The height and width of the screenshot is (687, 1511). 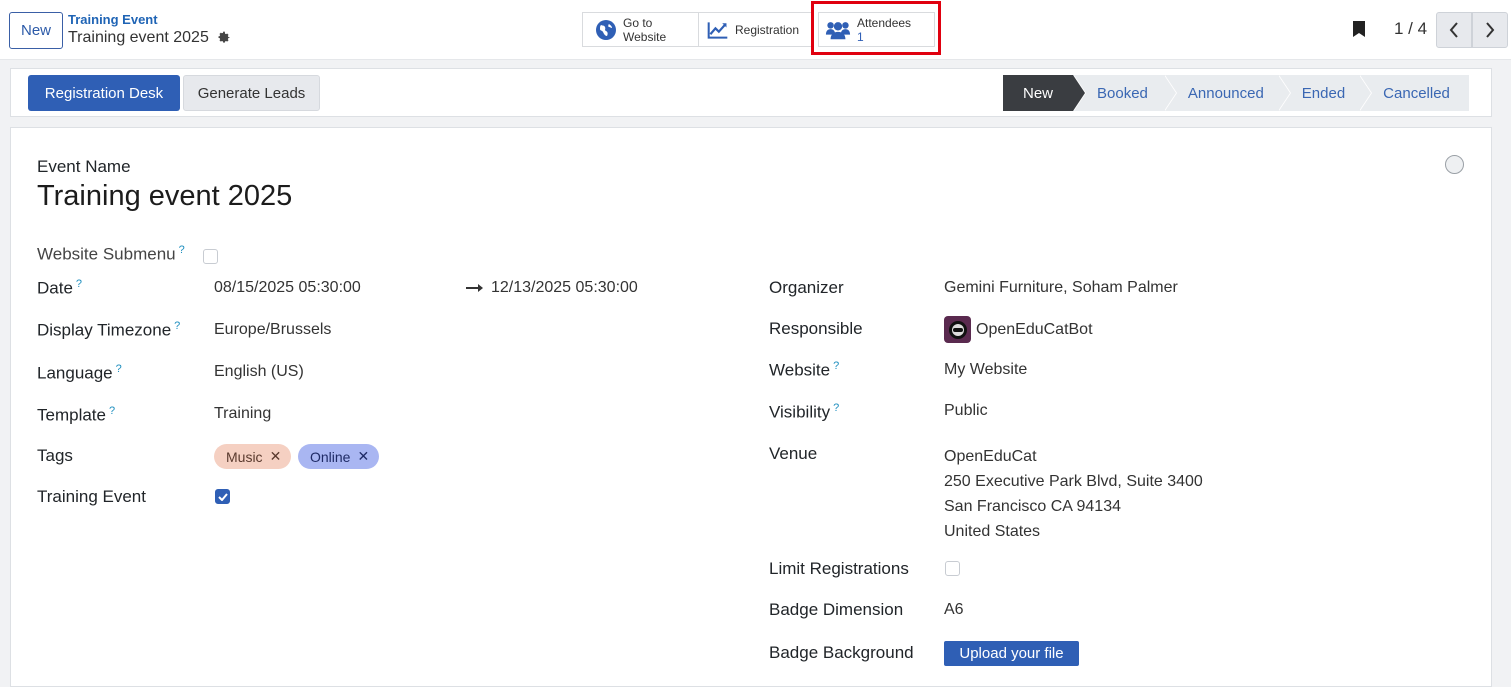 I want to click on stage-label: Announced, so click(x=1225, y=93).